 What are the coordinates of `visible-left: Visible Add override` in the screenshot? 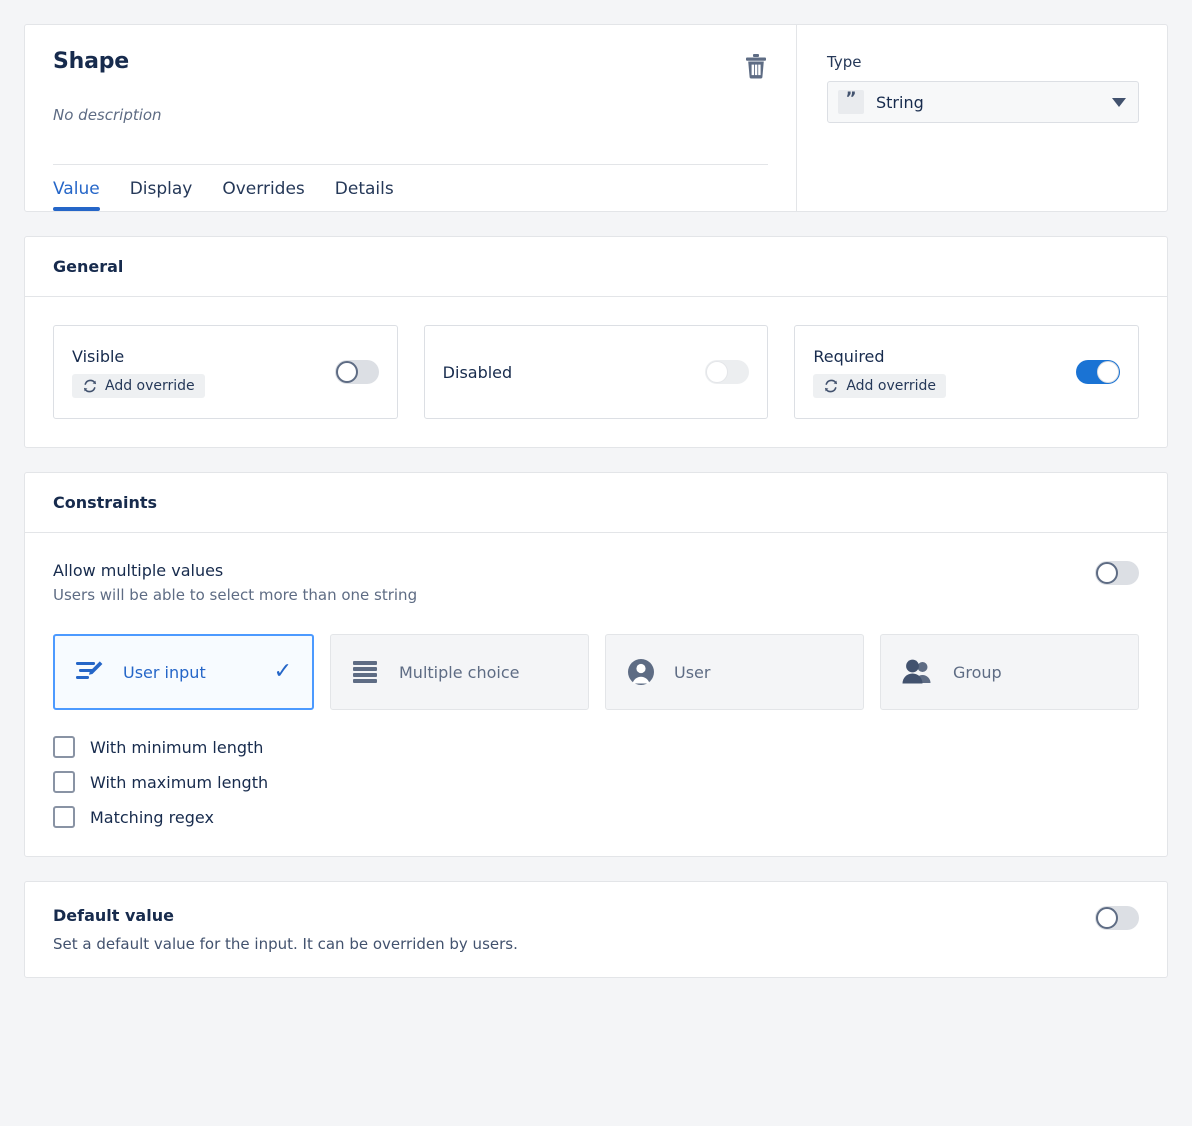 It's located at (138, 372).